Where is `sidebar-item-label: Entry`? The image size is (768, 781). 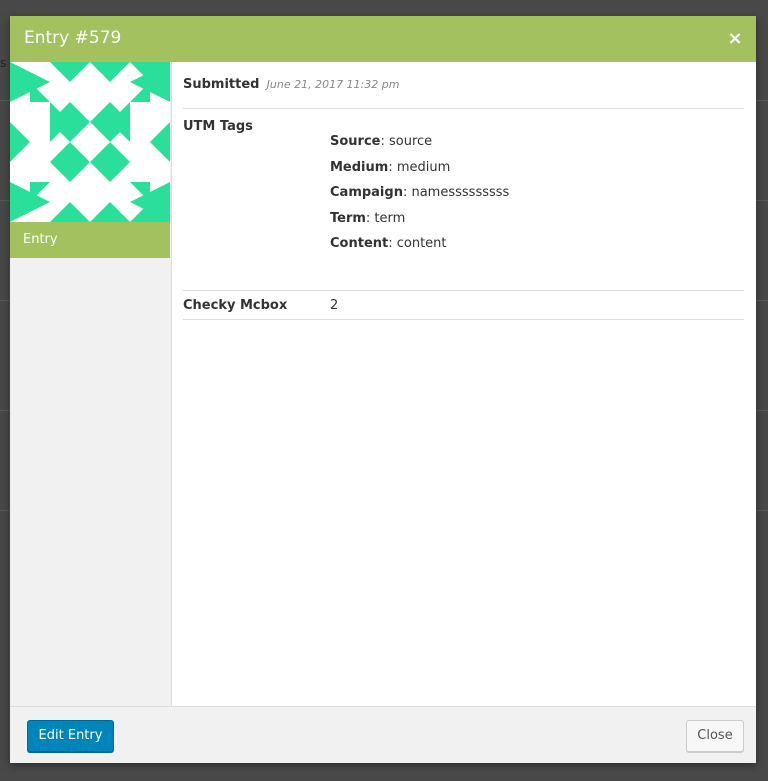
sidebar-item-label: Entry is located at coordinates (40, 239).